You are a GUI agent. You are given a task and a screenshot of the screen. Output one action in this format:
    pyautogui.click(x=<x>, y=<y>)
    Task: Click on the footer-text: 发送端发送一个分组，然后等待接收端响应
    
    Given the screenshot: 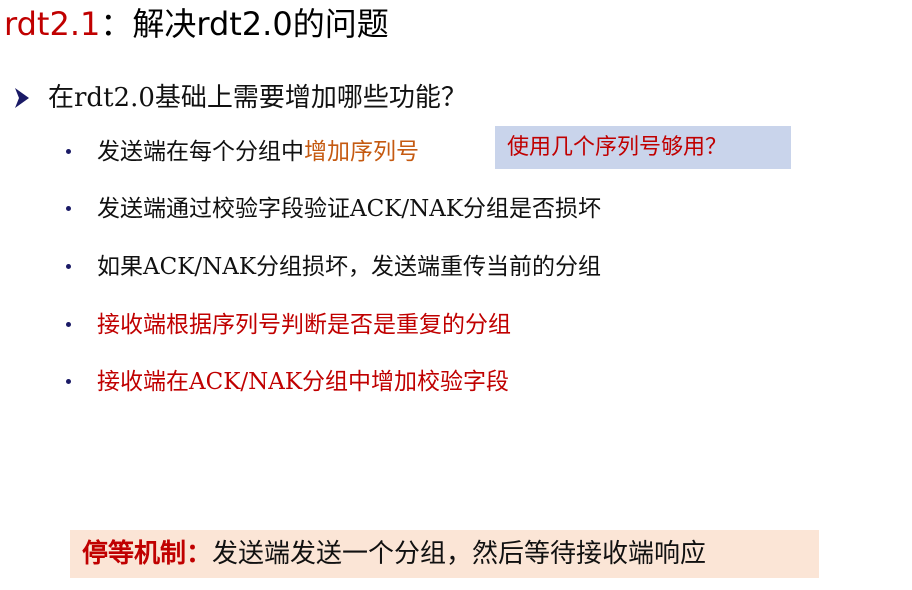 What is the action you would take?
    pyautogui.click(x=459, y=554)
    